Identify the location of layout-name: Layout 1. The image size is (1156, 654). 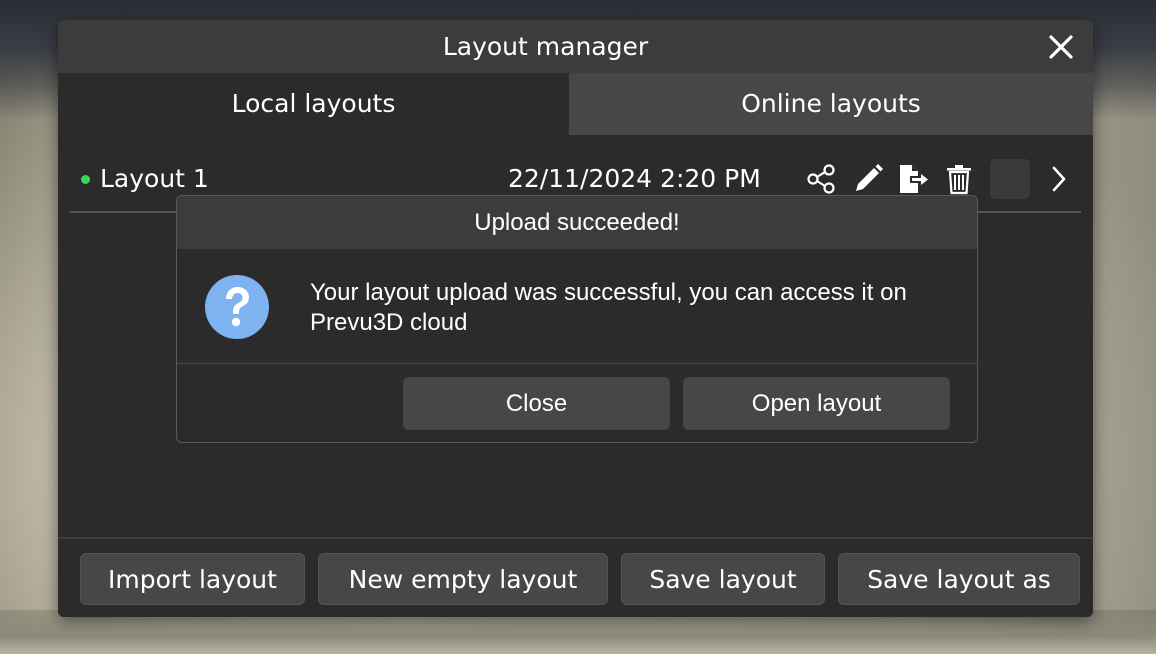
(154, 178).